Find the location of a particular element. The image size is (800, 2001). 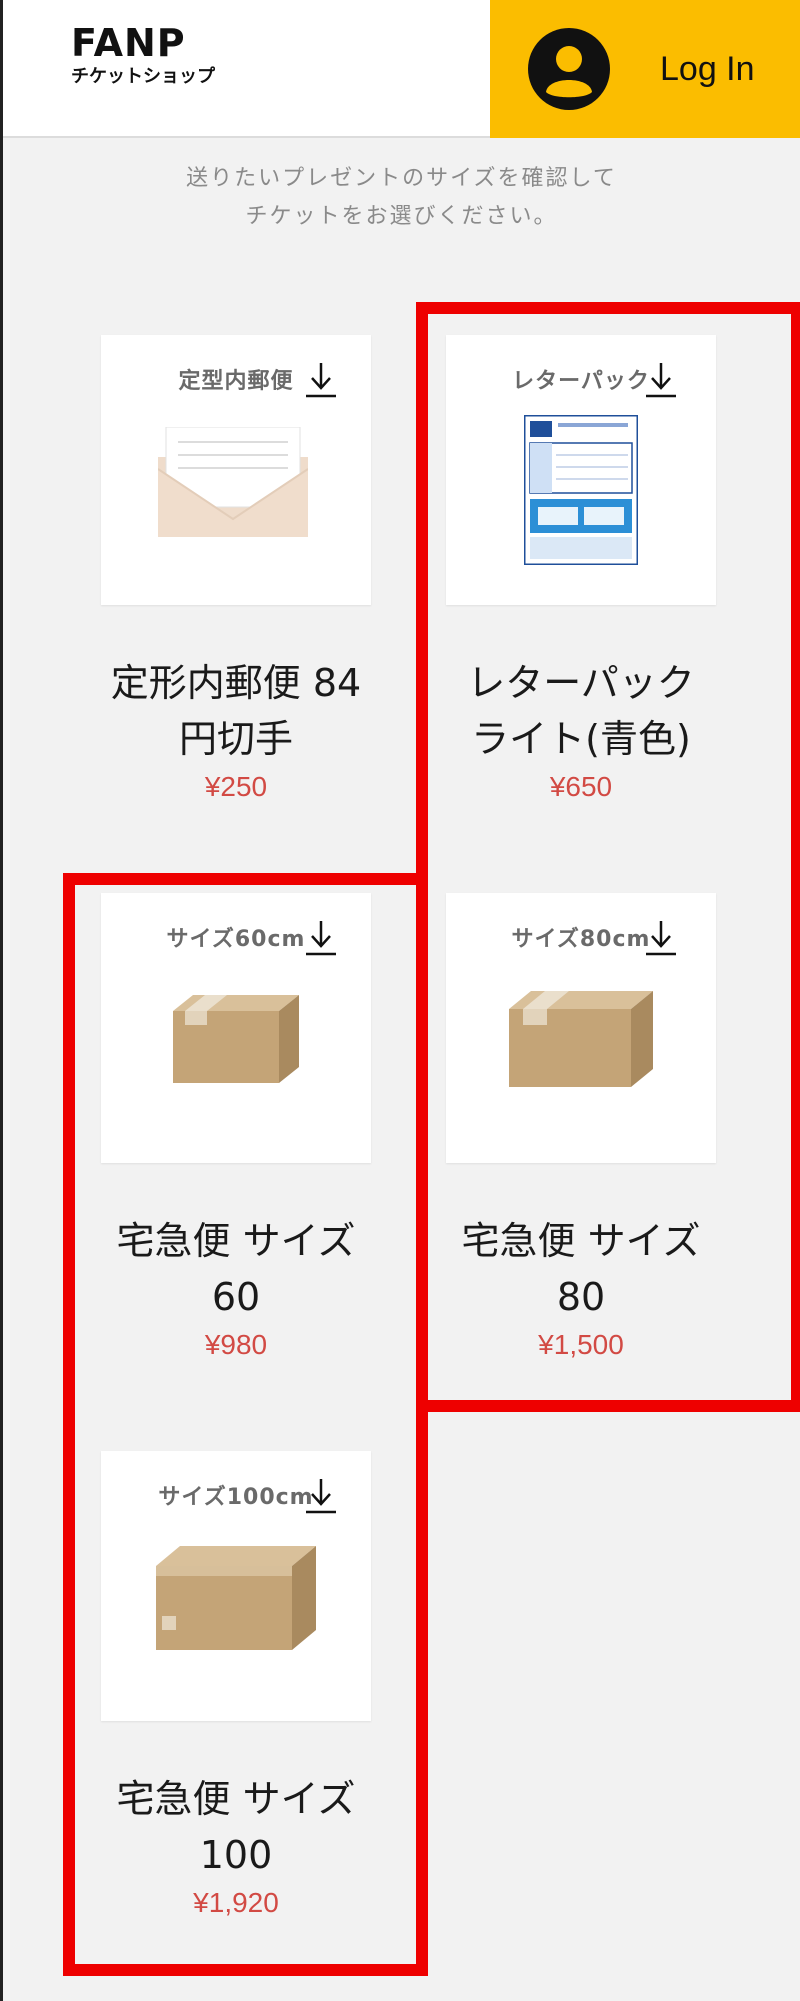

intro-line-1: 送りたいプレゼントのサイズを確認して is located at coordinates (401, 178).